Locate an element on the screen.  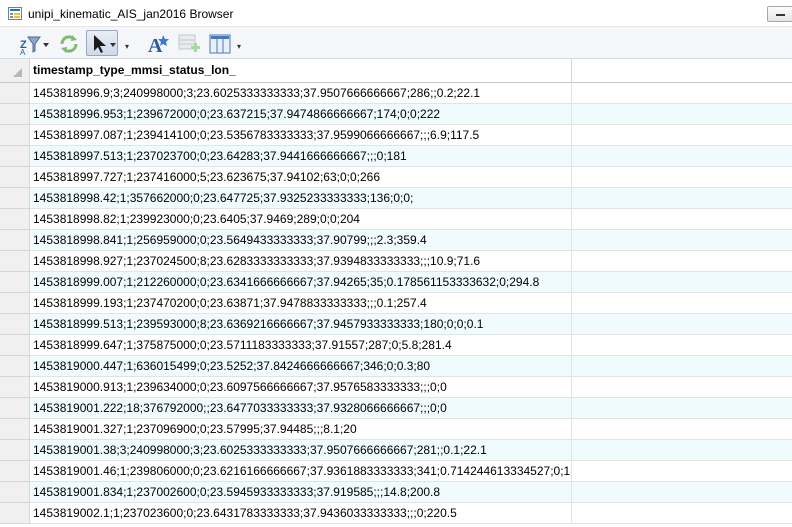
toolbar: Z A ▾ A ▾ is located at coordinates (396, 43).